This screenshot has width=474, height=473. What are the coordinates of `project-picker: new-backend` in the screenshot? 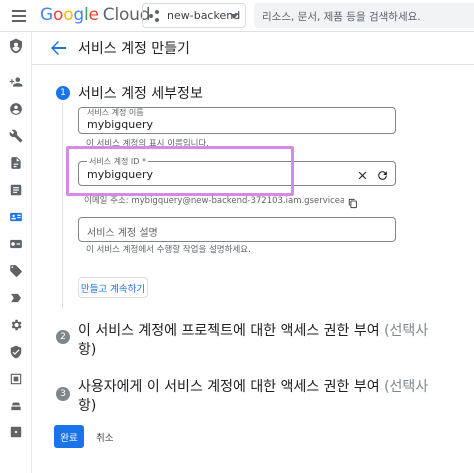 It's located at (194, 15).